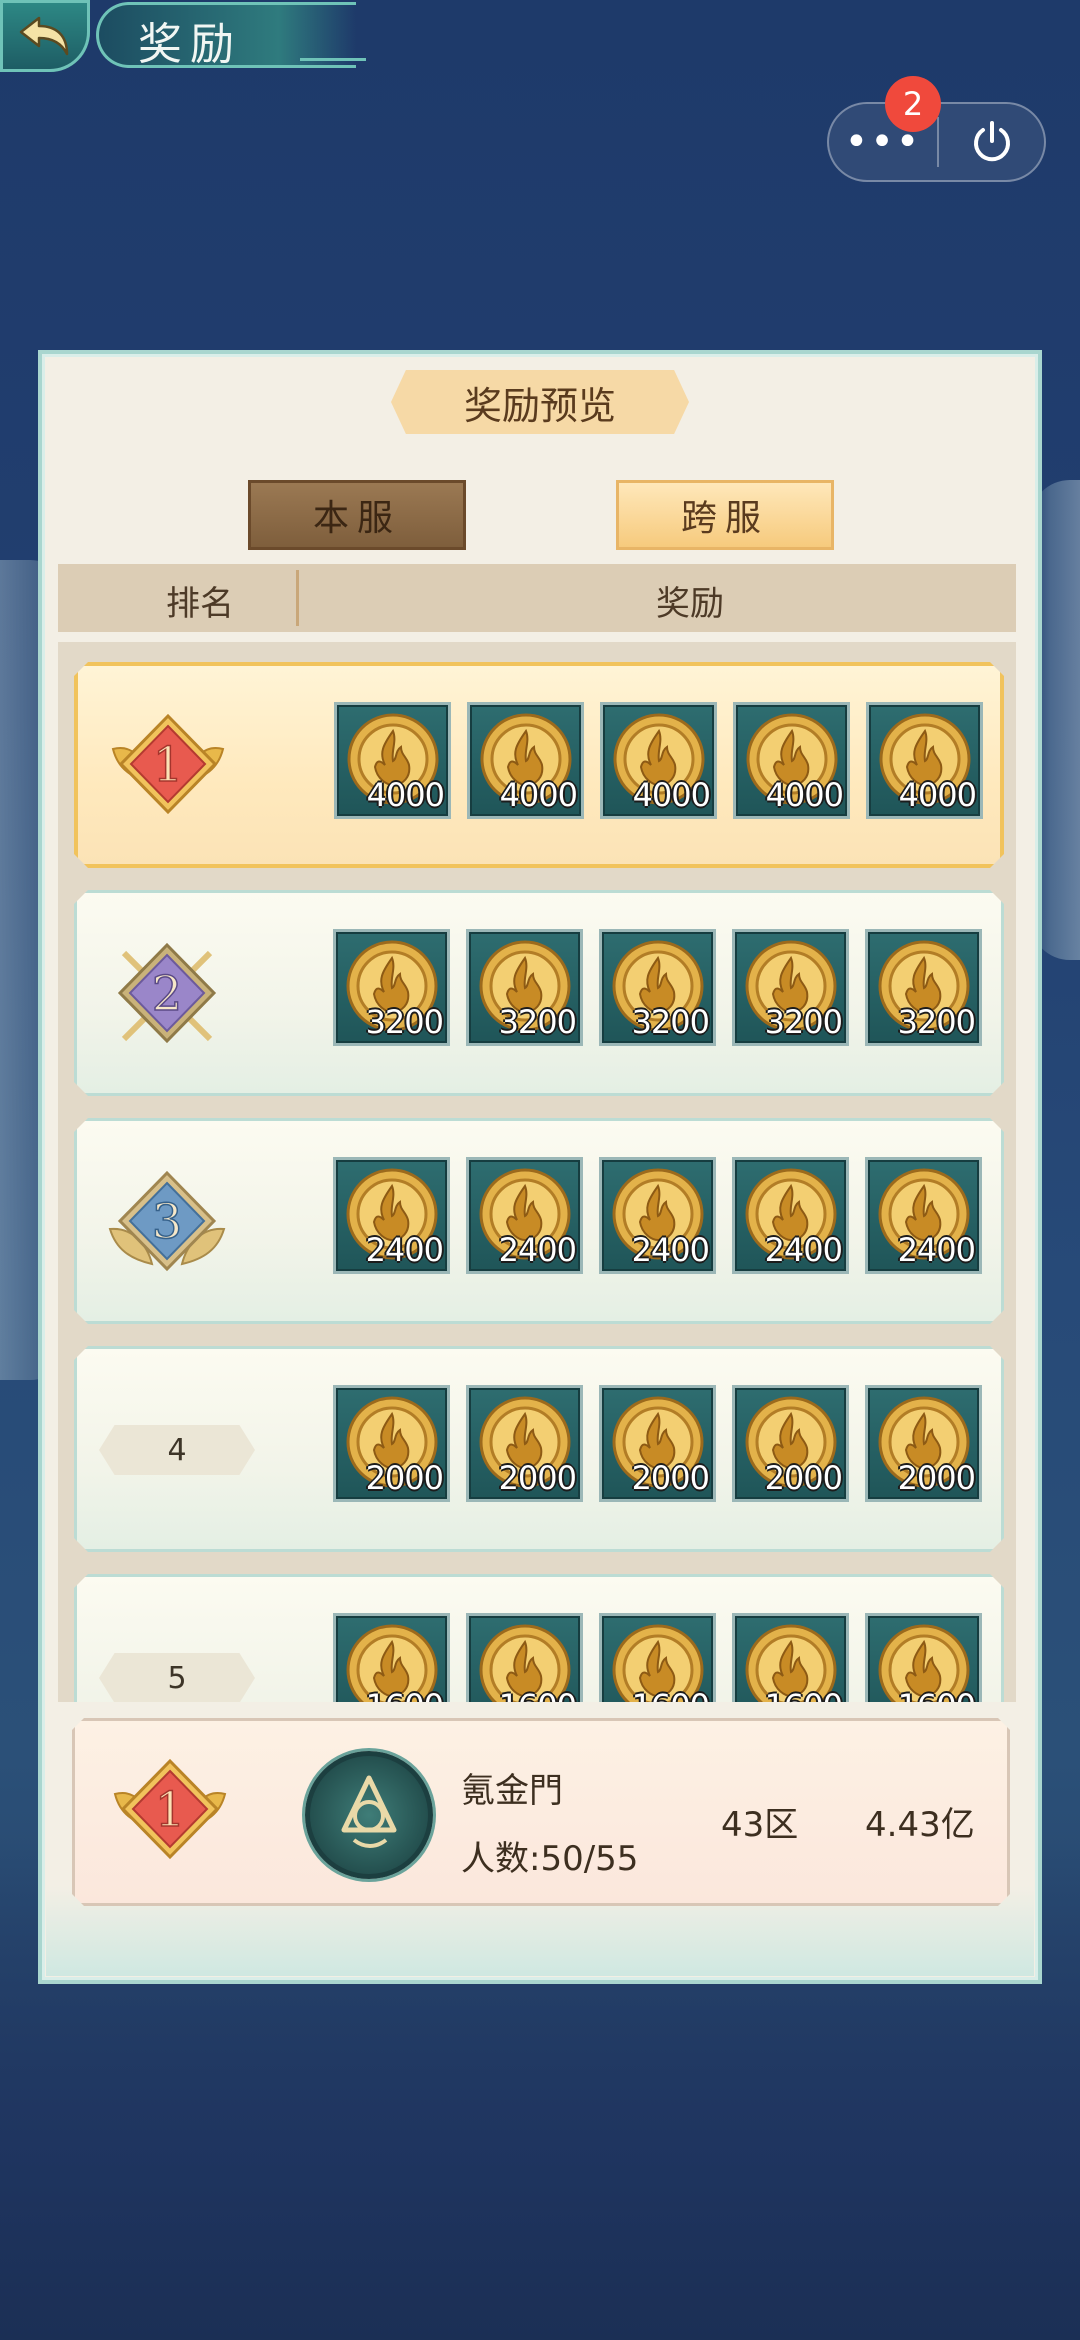 The width and height of the screenshot is (1080, 2340). What do you see at coordinates (333, 59) in the screenshot?
I see `title-underline` at bounding box center [333, 59].